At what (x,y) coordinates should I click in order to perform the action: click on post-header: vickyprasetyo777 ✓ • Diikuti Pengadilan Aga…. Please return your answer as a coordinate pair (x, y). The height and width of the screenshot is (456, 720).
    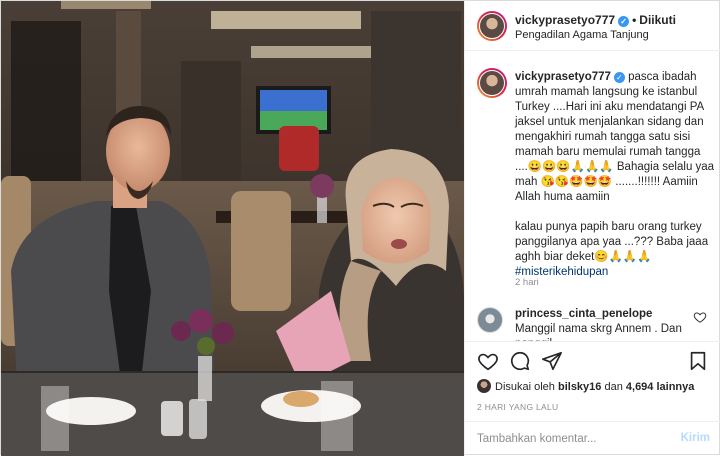
    Looking at the image, I should click on (592, 26).